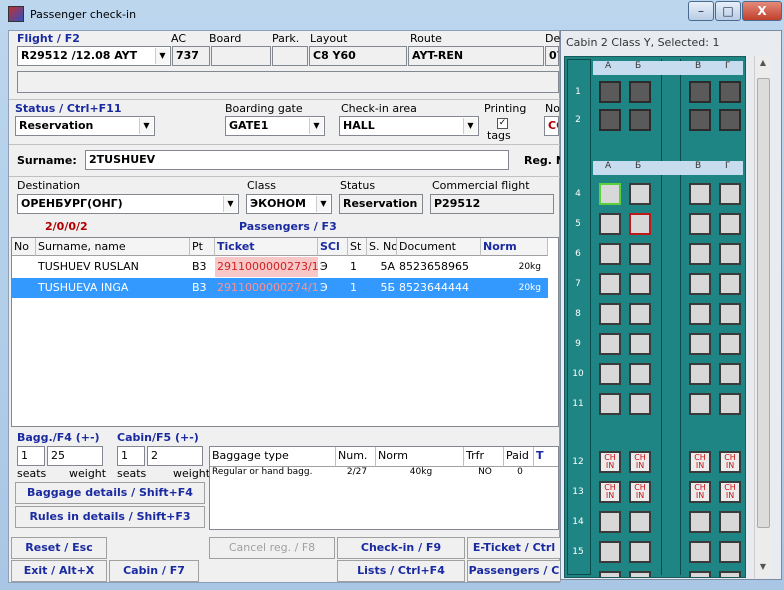 This screenshot has width=784, height=590. Describe the element at coordinates (730, 344) in the screenshot. I see `seat-9-Г` at that location.